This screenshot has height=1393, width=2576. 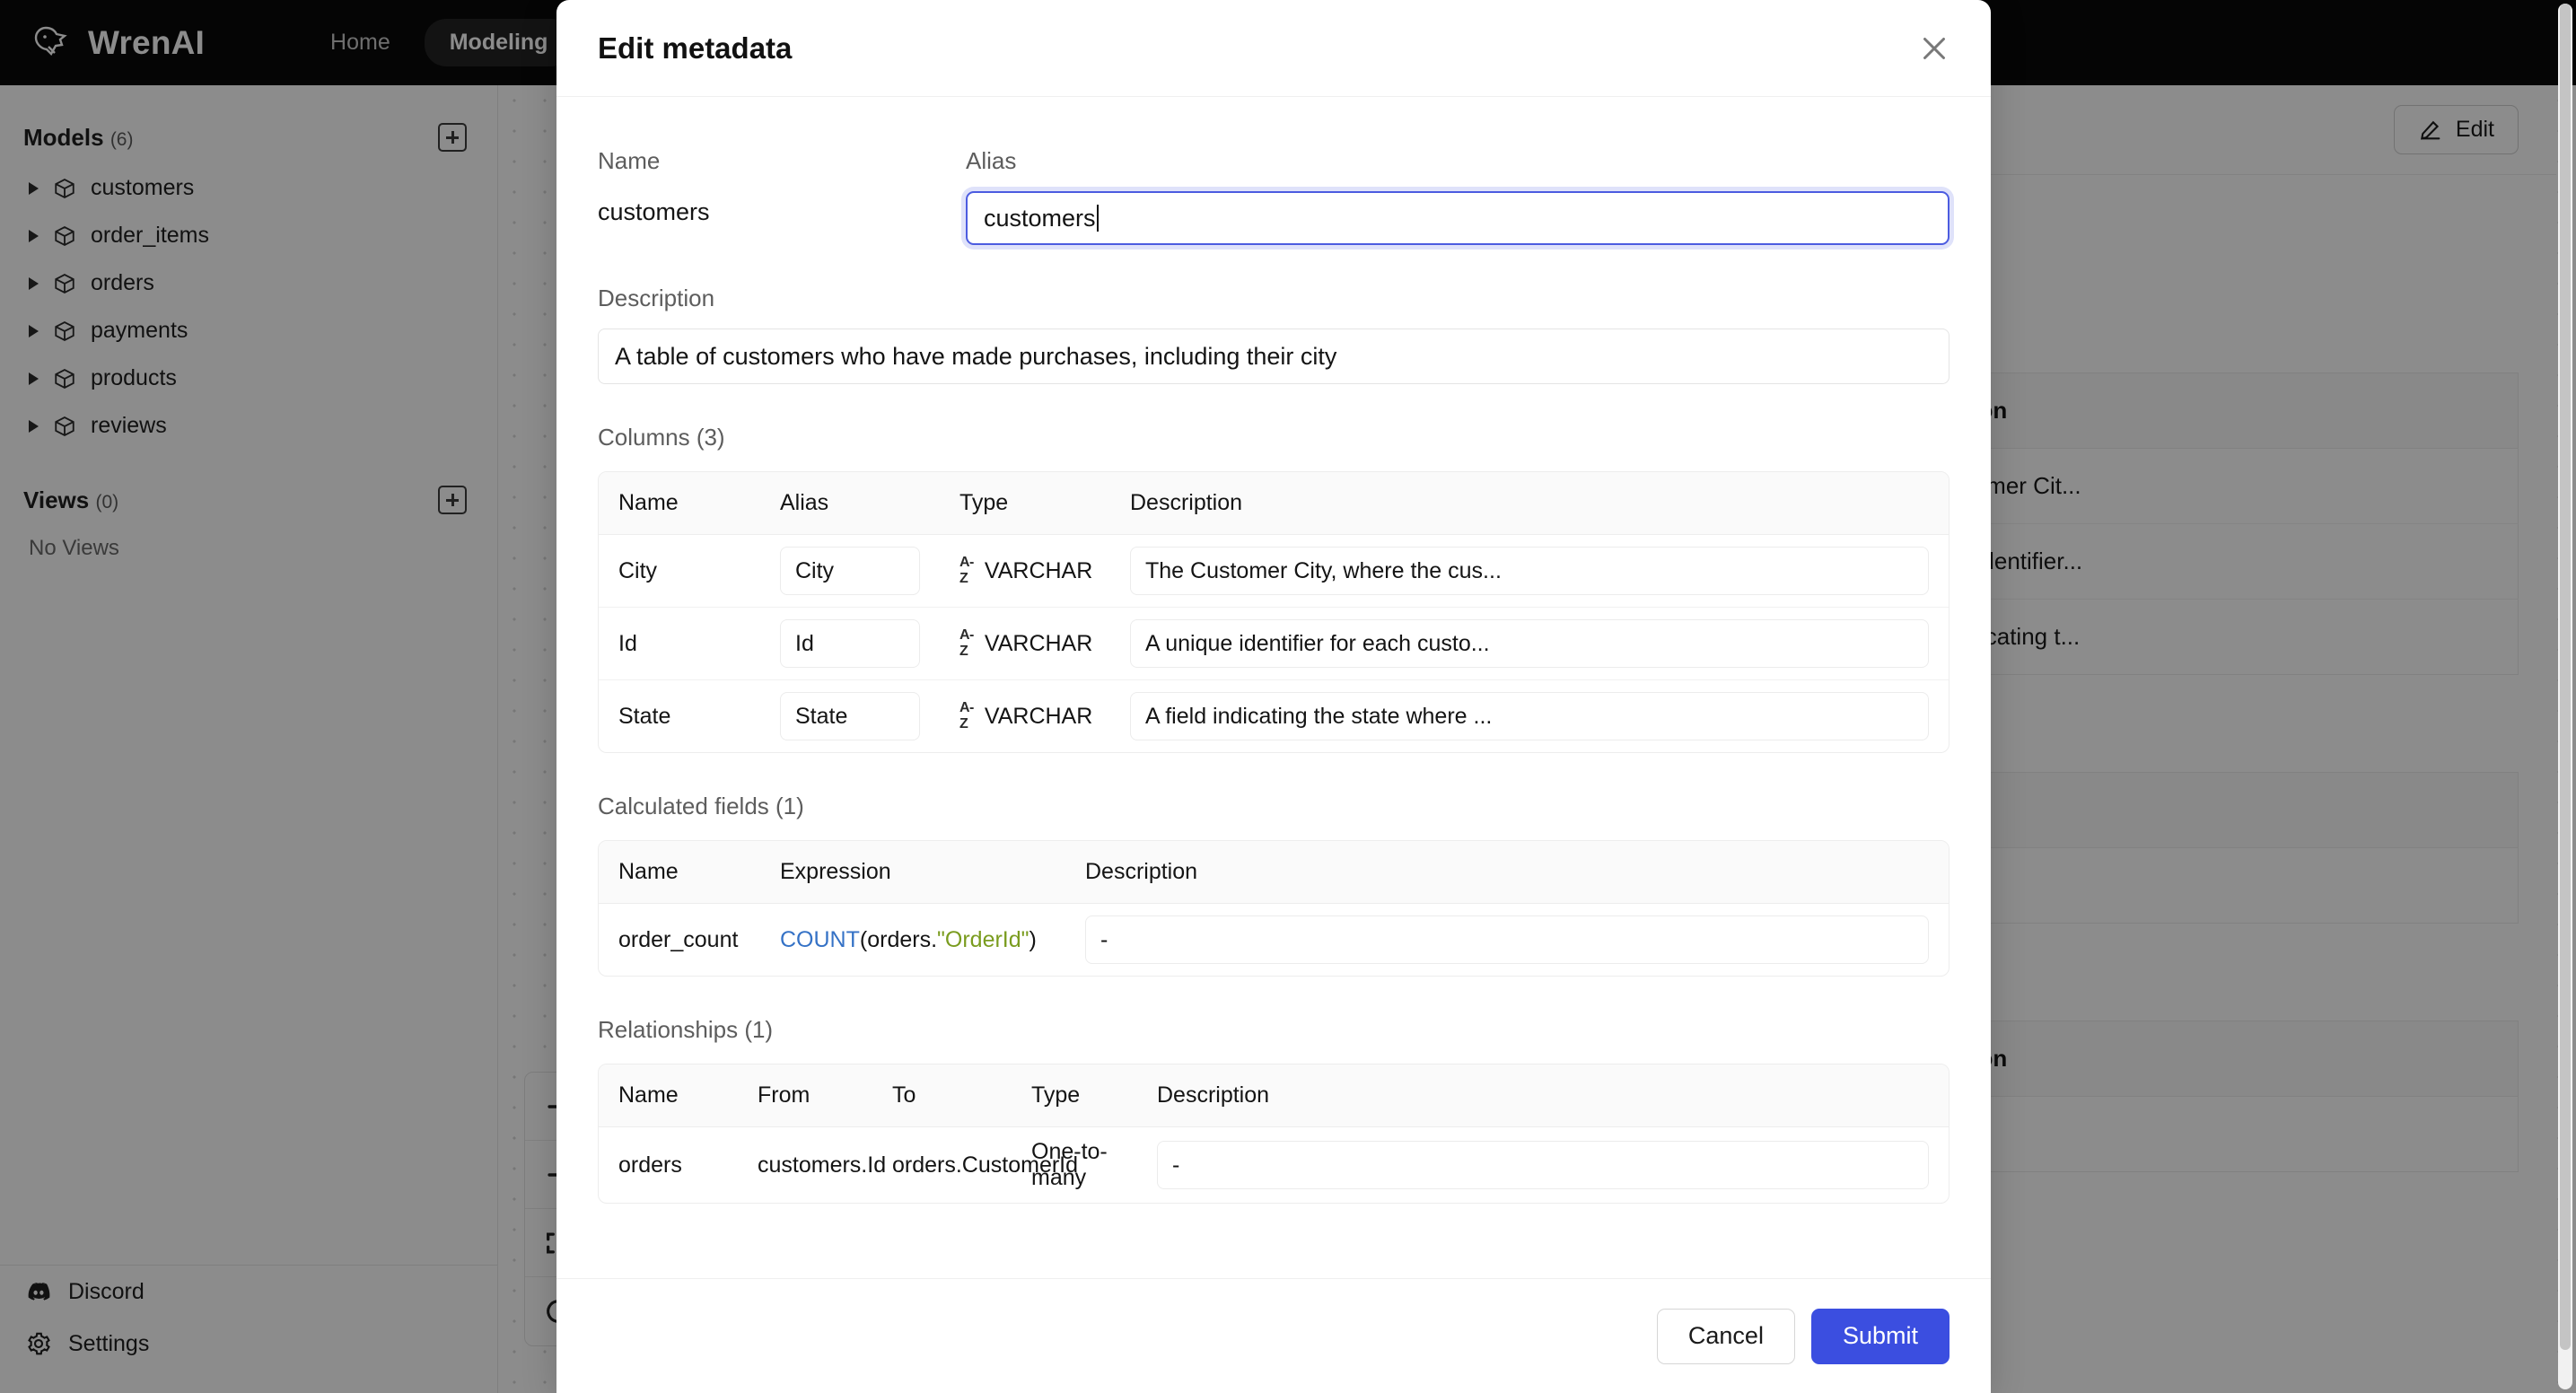 I want to click on calculated-fields-section-label: Calculated fields (1), so click(x=701, y=806).